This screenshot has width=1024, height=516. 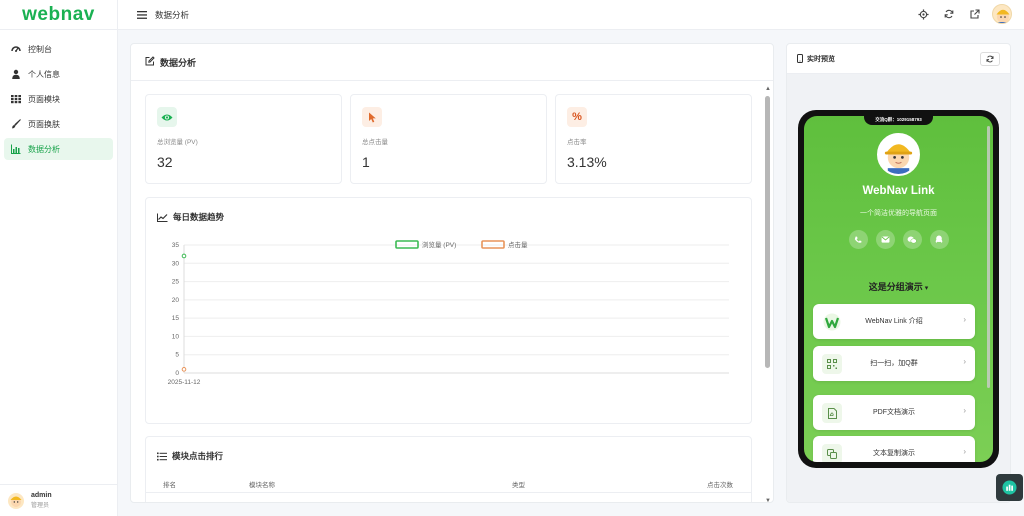 What do you see at coordinates (577, 117) in the screenshot?
I see `percent-icon: %` at bounding box center [577, 117].